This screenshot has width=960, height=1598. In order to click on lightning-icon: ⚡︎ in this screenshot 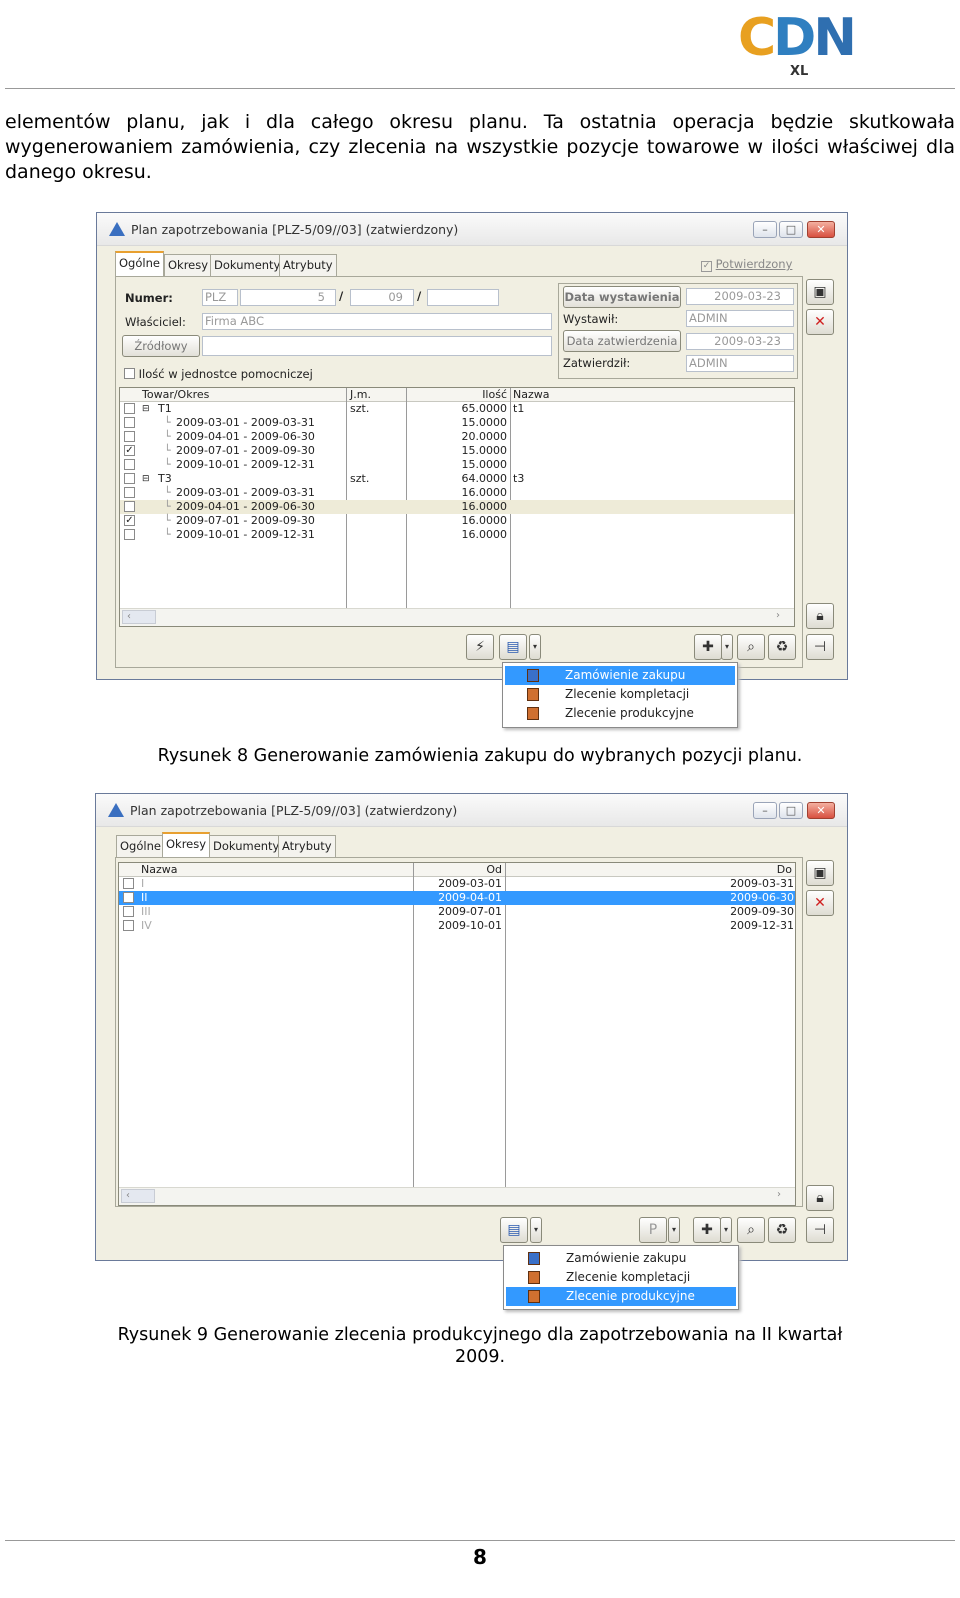, I will do `click(480, 647)`.